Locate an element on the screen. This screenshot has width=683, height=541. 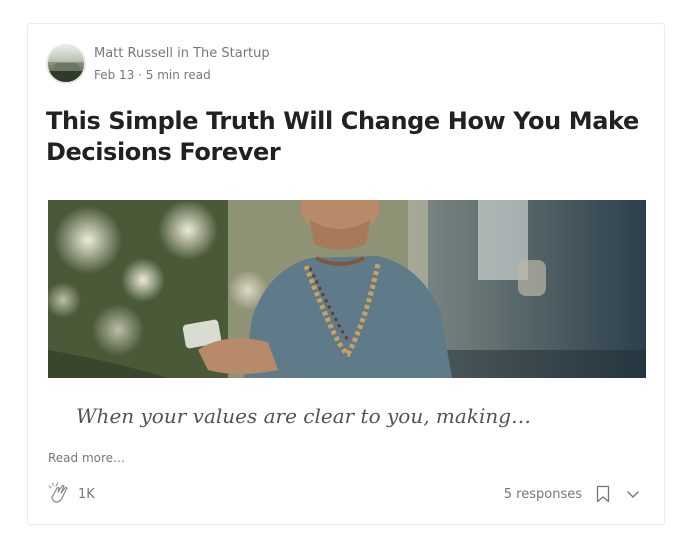
post-footer: 1K 5 responses is located at coordinates (346, 495).